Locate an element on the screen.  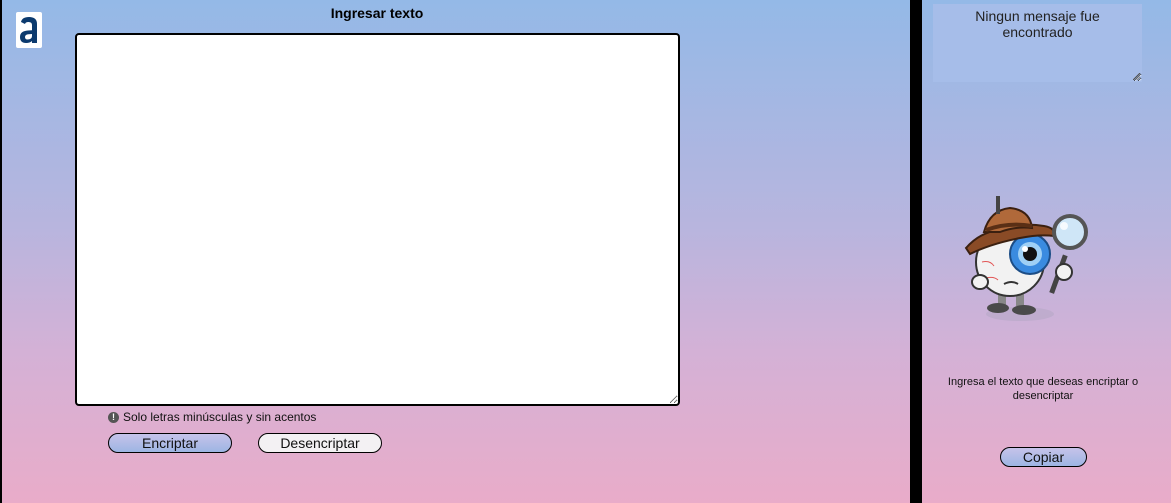
decrypt-button: Desencriptar is located at coordinates (320, 443).